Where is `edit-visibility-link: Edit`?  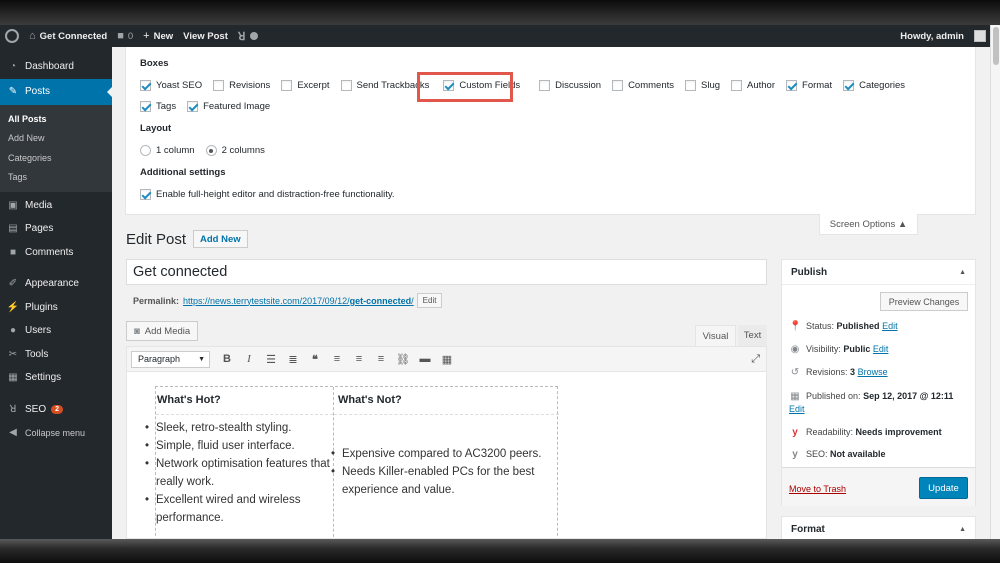
edit-visibility-link: Edit is located at coordinates (881, 349).